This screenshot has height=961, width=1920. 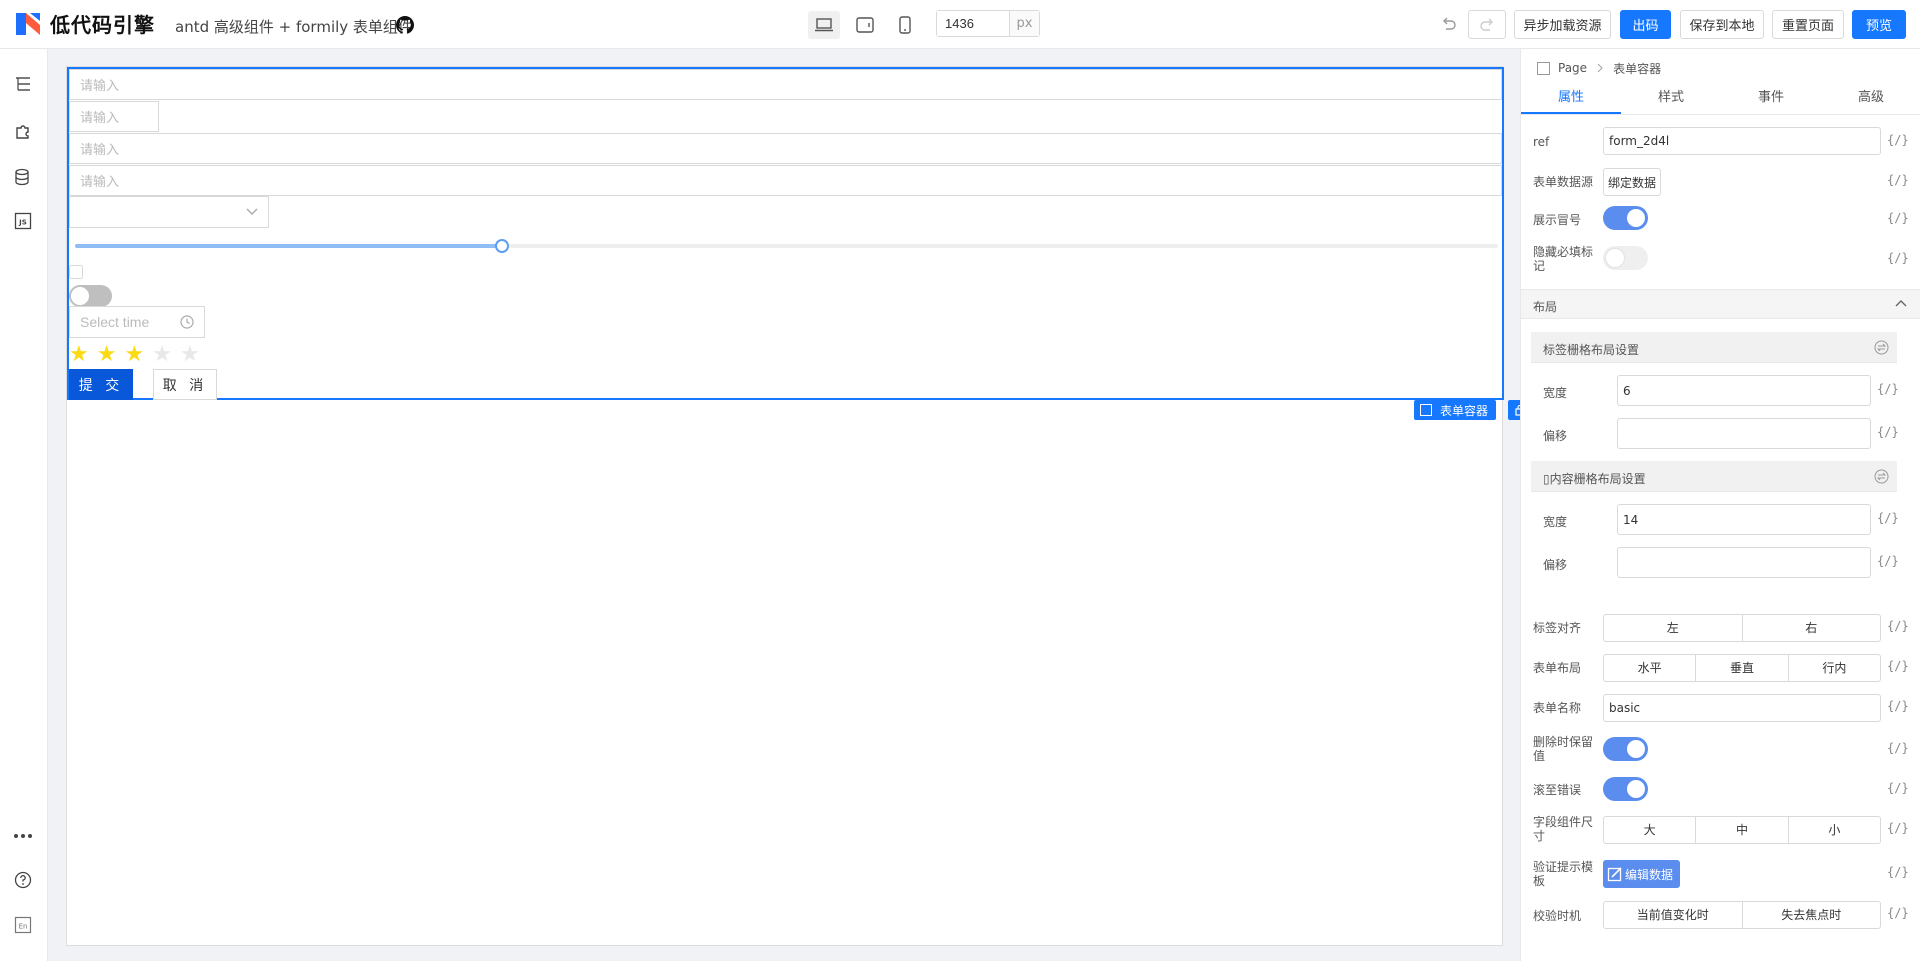 What do you see at coordinates (23, 177) in the screenshot?
I see `datasource-icon` at bounding box center [23, 177].